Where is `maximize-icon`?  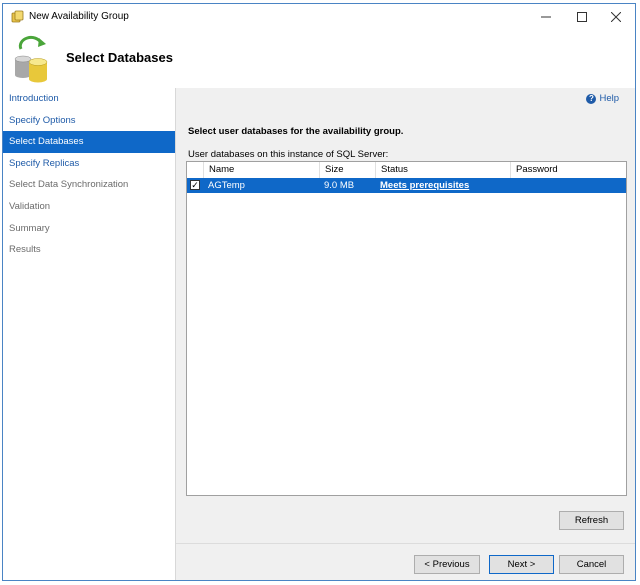
maximize-icon is located at coordinates (582, 17).